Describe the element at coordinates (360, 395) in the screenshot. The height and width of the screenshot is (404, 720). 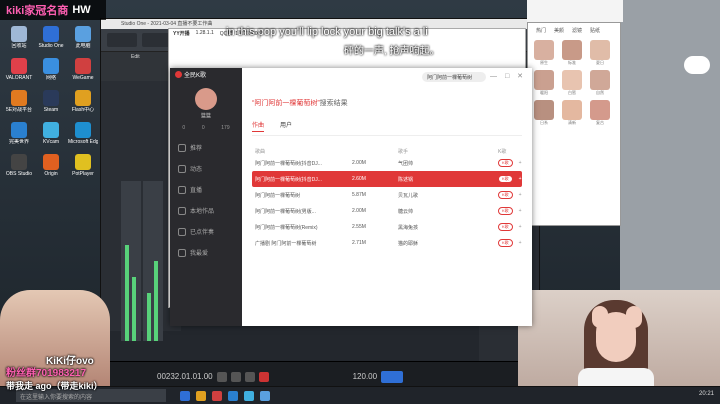
I see `taskbar: 在这里输入你要搜索的内容 20:21` at that location.